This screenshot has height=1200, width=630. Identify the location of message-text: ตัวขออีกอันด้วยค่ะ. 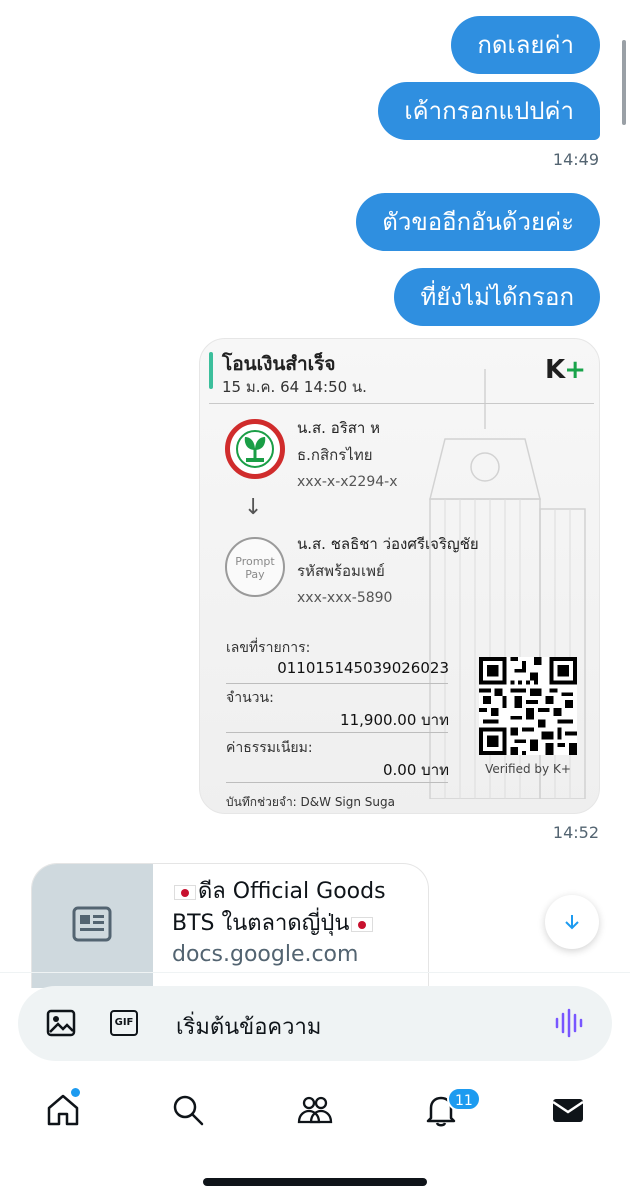
(478, 222).